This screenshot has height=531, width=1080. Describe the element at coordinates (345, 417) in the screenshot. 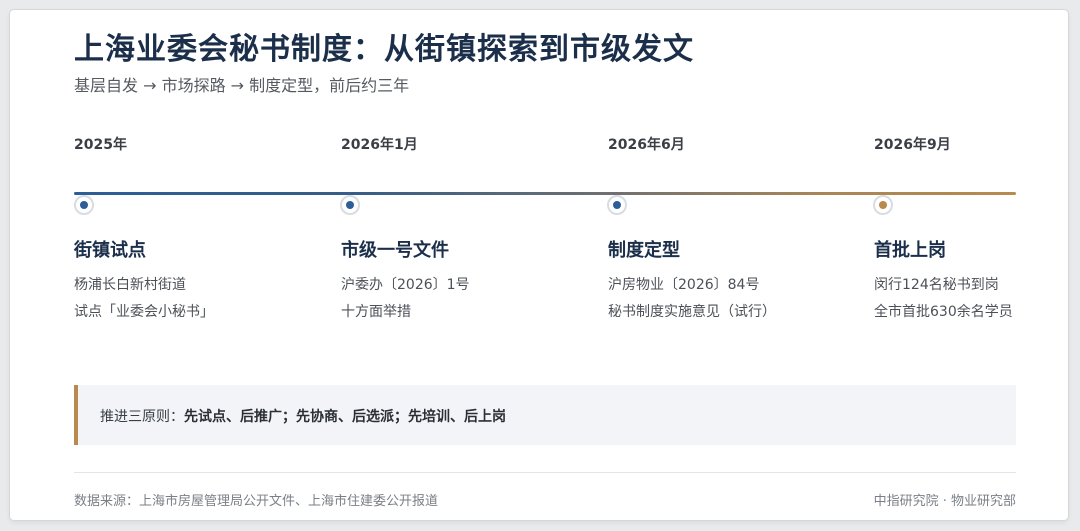

I see `principles-content: 先试点、后推广；先协商、后选派；先培训、后上岗` at that location.